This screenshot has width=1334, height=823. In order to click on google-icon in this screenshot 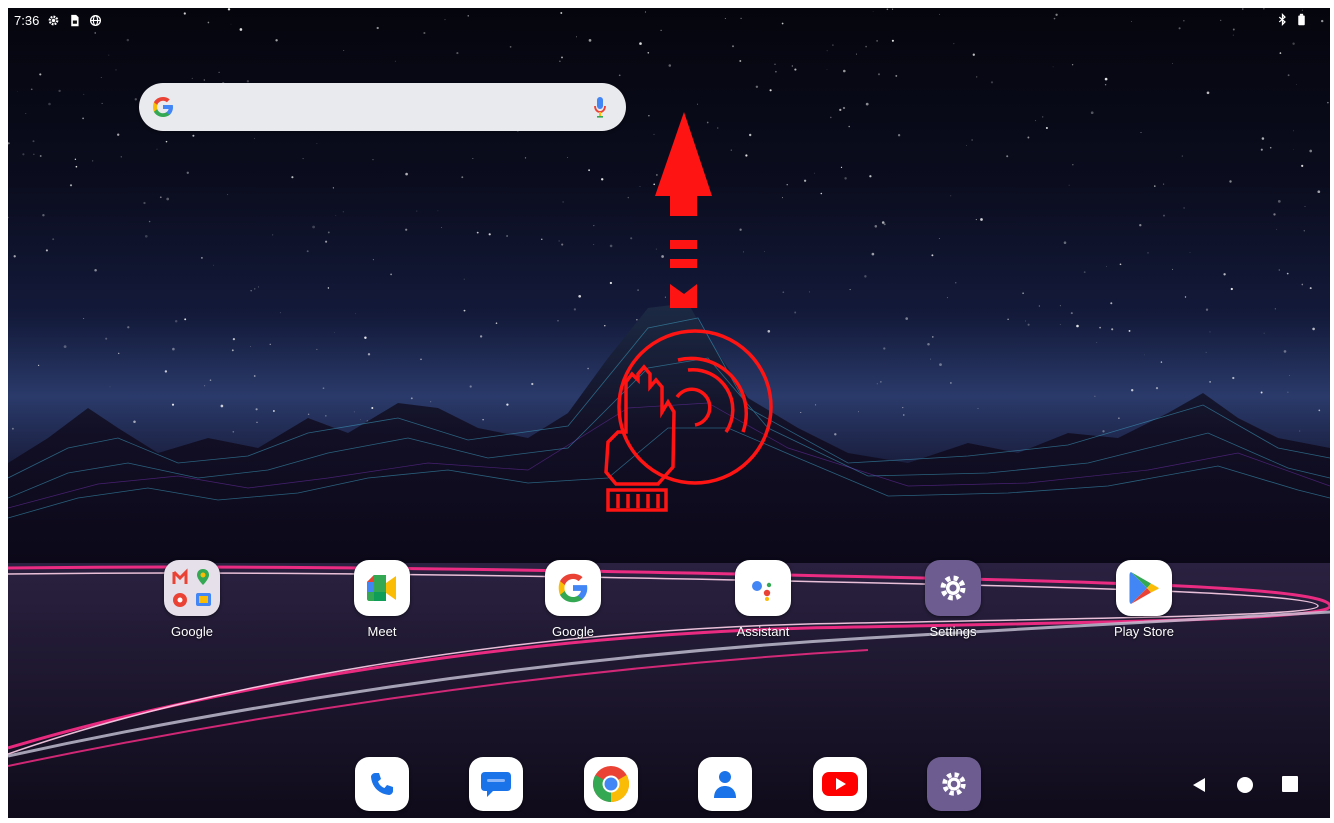, I will do `click(573, 588)`.